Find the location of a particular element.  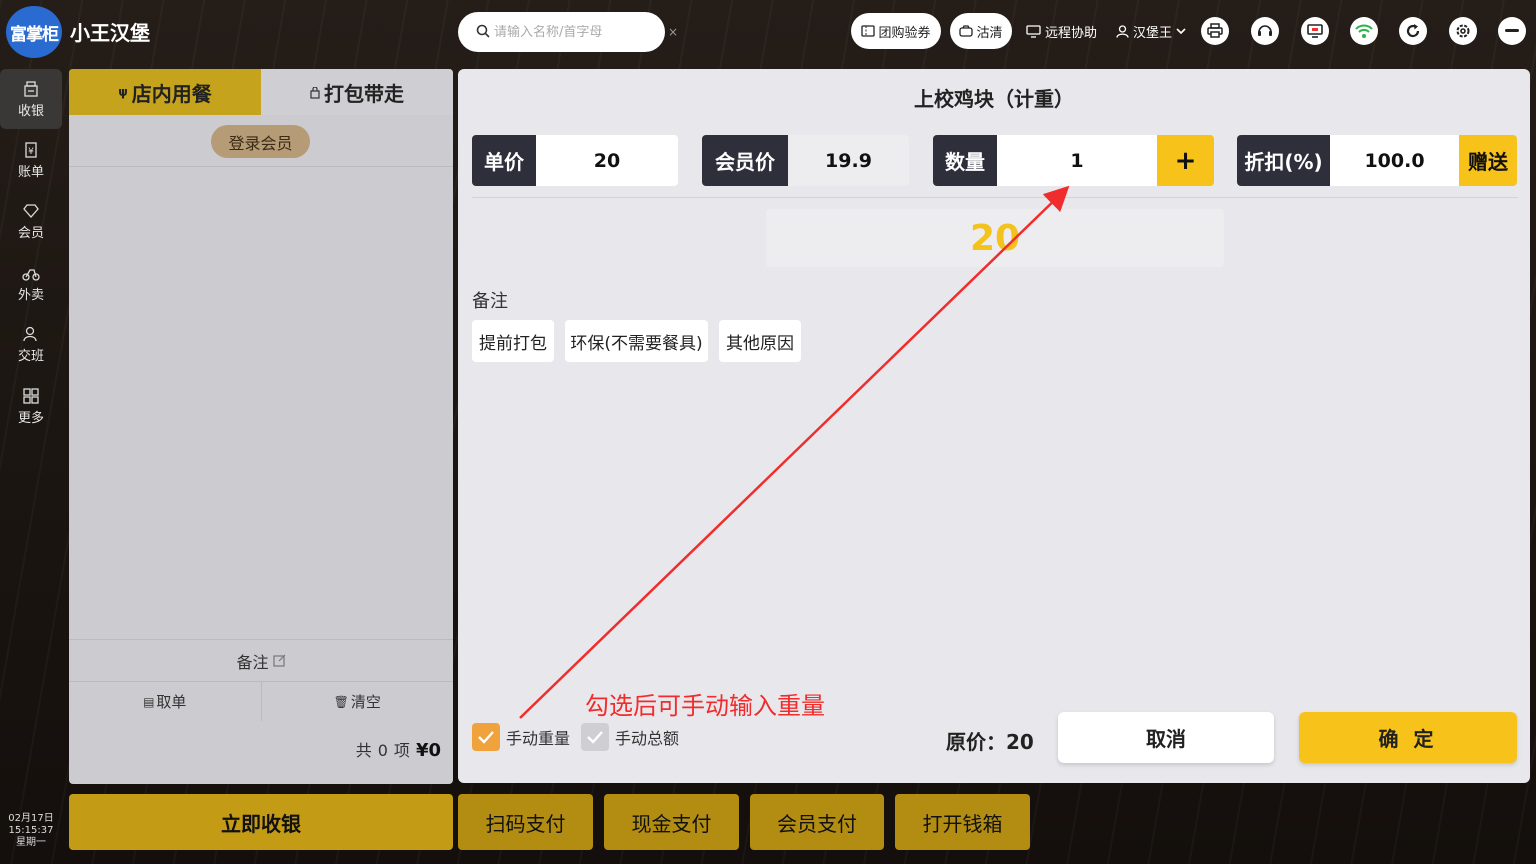

sidebar-item-cashier: 收银 is located at coordinates (31, 99).